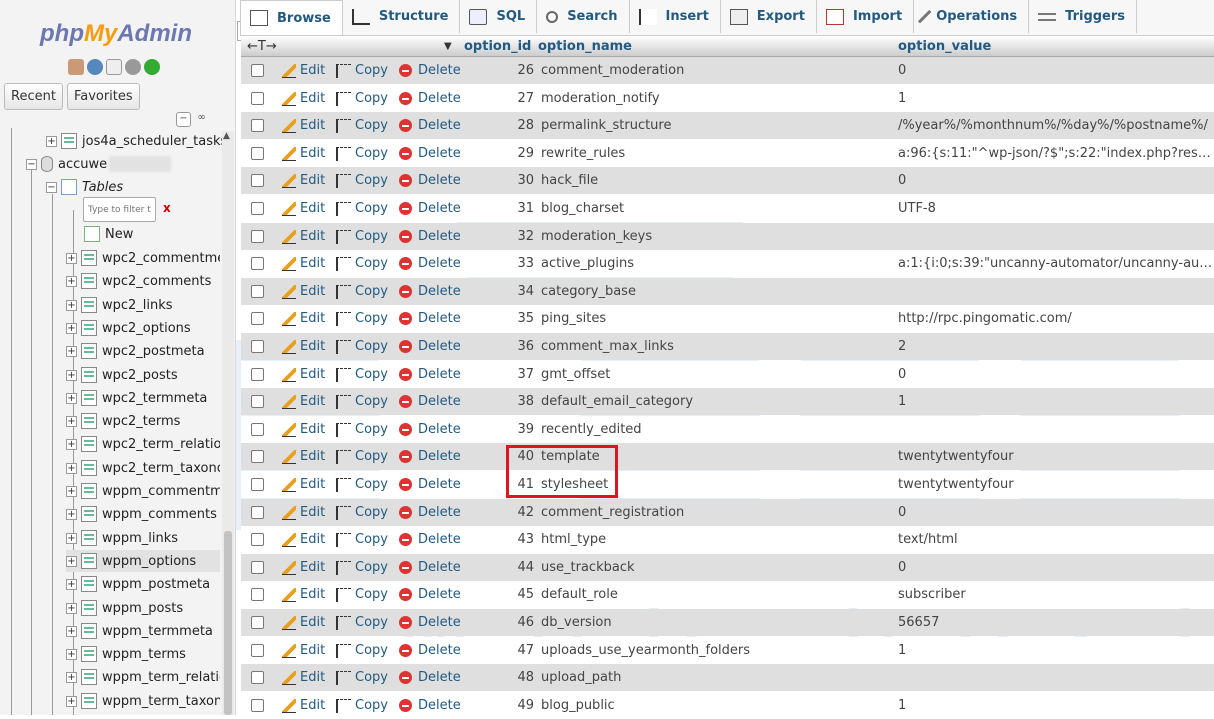 This screenshot has width=1214, height=719. What do you see at coordinates (1056, 374) in the screenshot?
I see `option-value-cell: 0` at bounding box center [1056, 374].